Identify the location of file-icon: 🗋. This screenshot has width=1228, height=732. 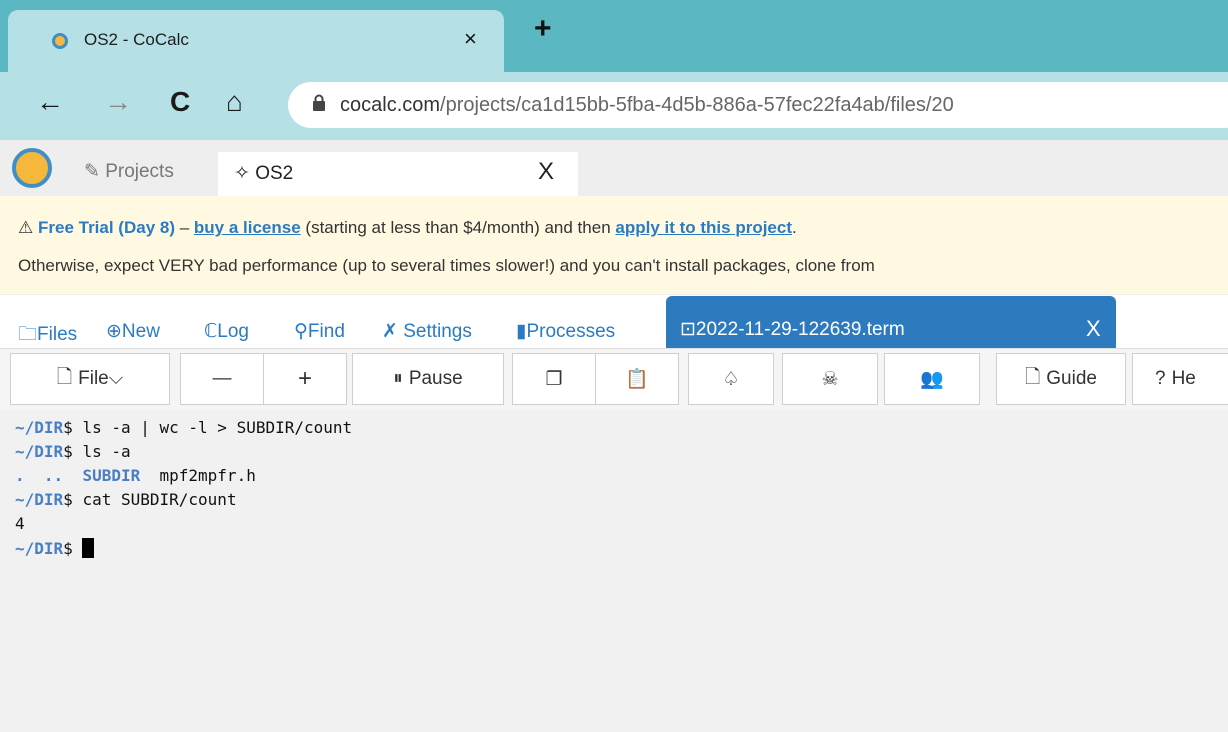
(64, 377).